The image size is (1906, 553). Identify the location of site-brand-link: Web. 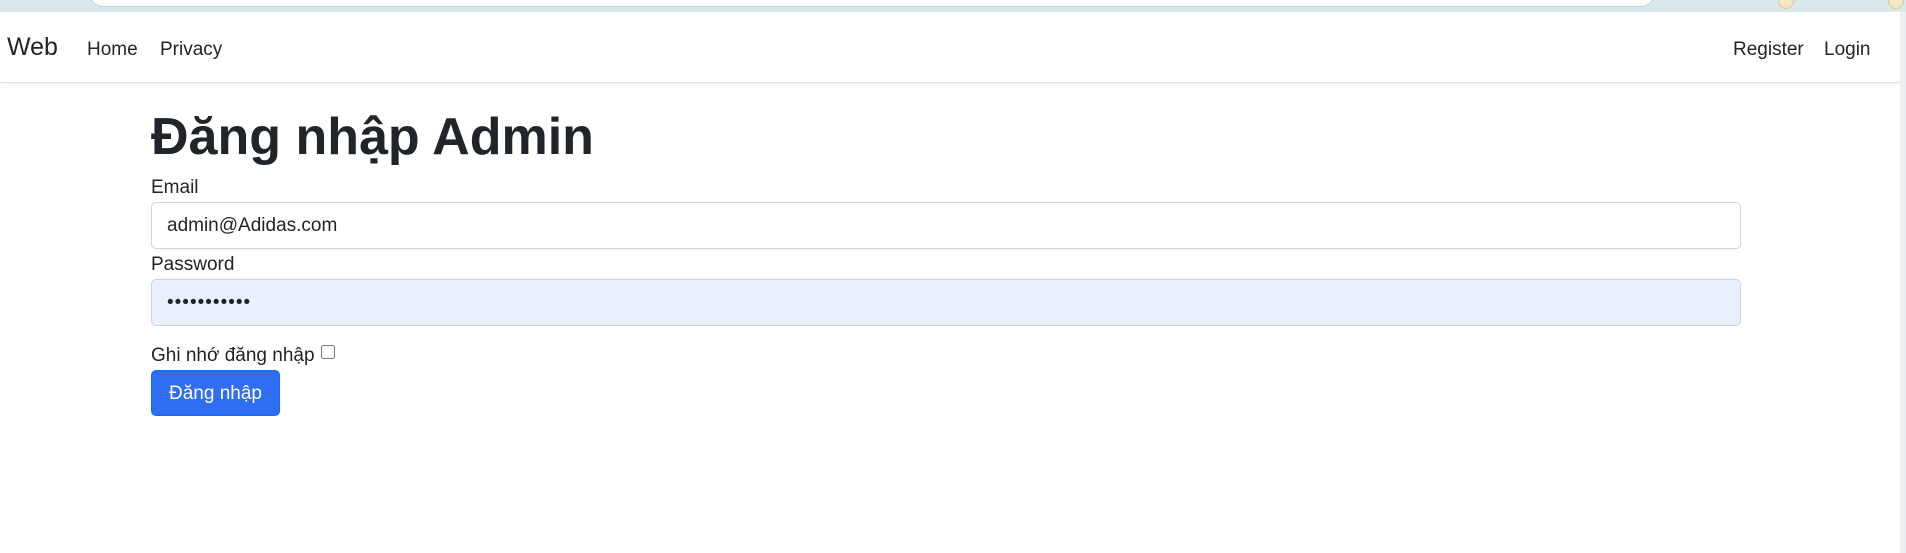
(32, 47).